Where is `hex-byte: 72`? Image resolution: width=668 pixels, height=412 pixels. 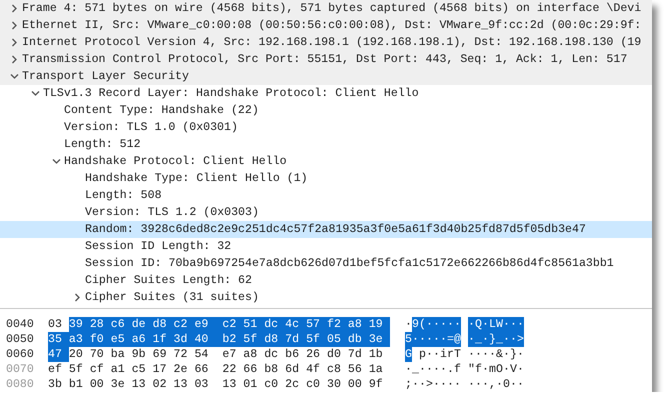 hex-byte: 72 is located at coordinates (181, 354).